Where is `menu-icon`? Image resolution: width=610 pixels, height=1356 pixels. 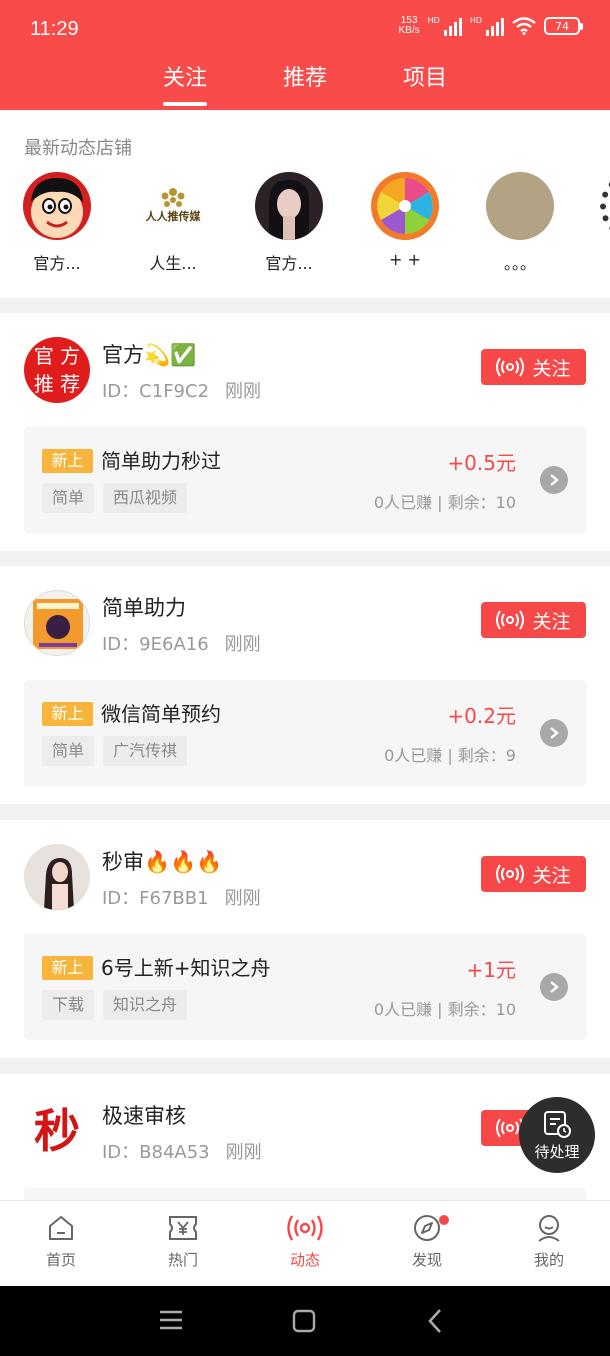
menu-icon is located at coordinates (171, 1320).